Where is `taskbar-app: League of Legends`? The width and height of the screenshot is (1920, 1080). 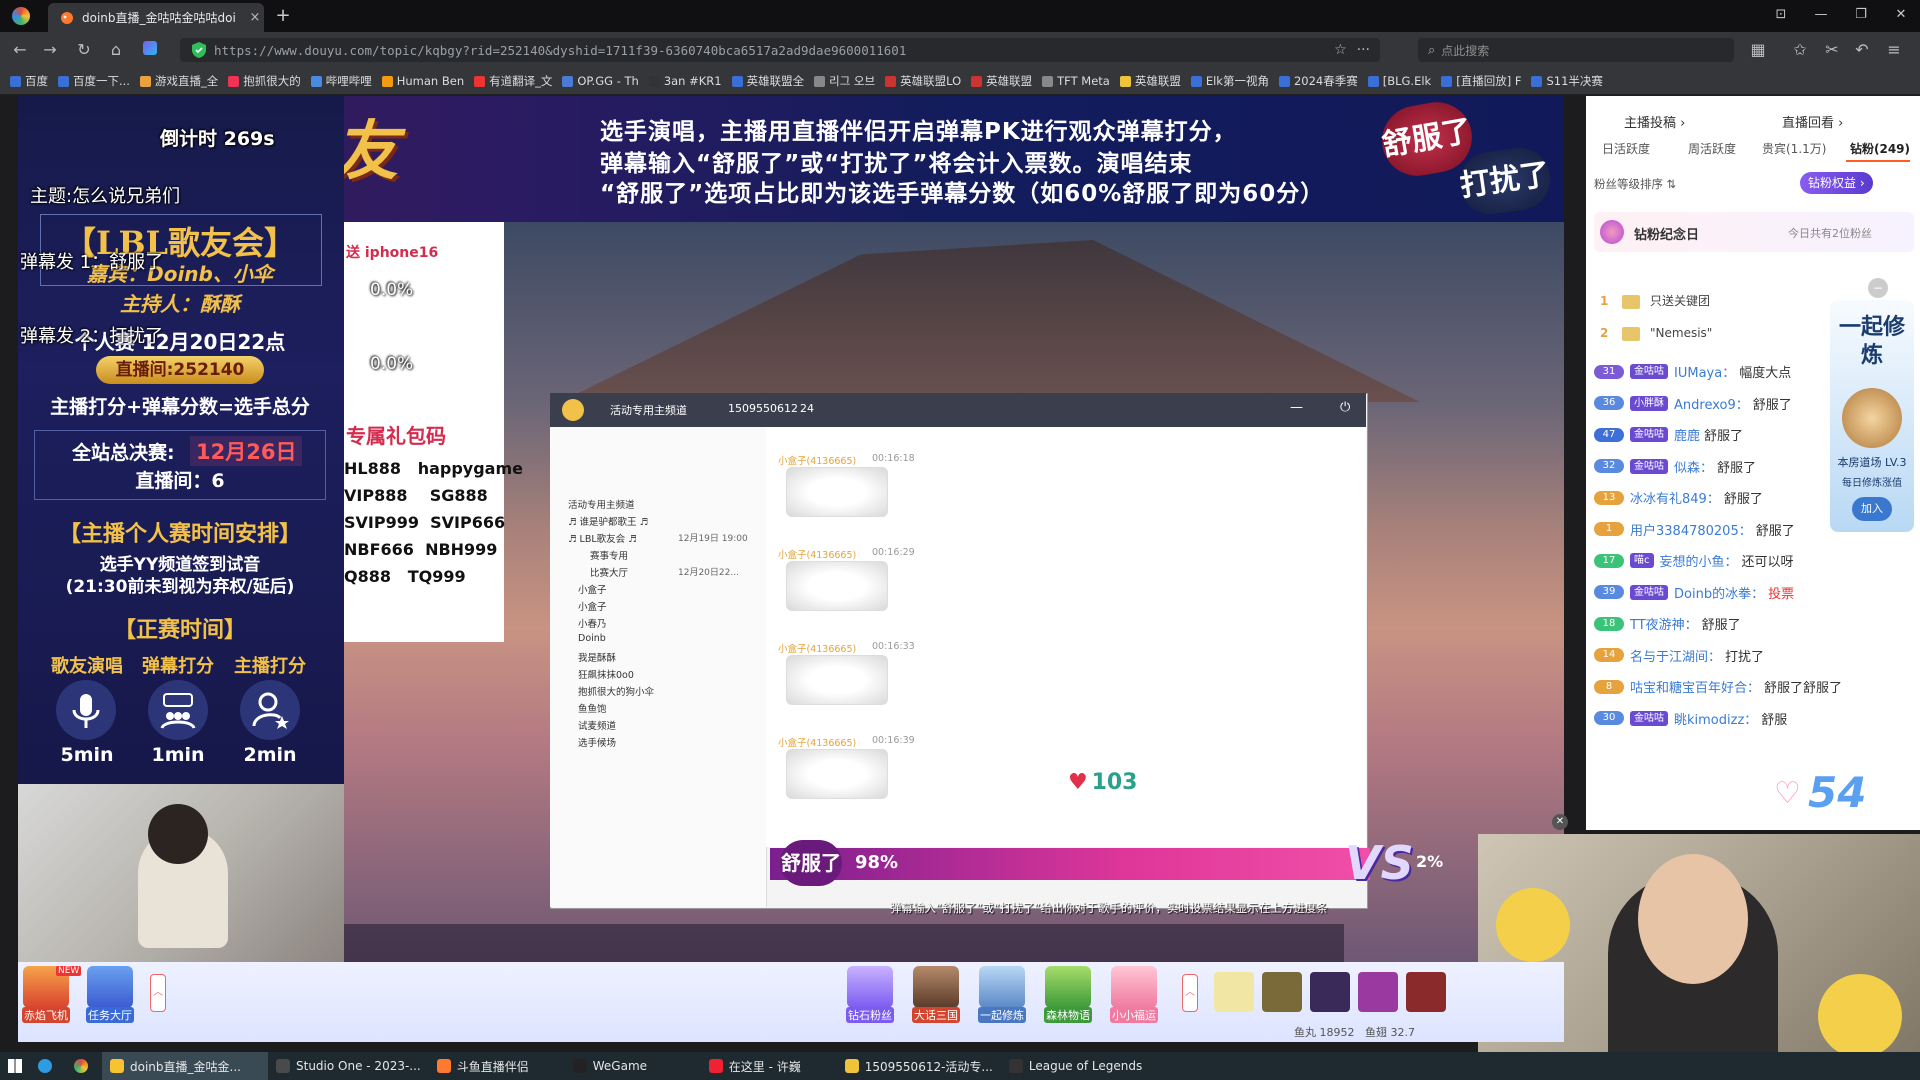
taskbar-app: League of Legends is located at coordinates (1075, 1066).